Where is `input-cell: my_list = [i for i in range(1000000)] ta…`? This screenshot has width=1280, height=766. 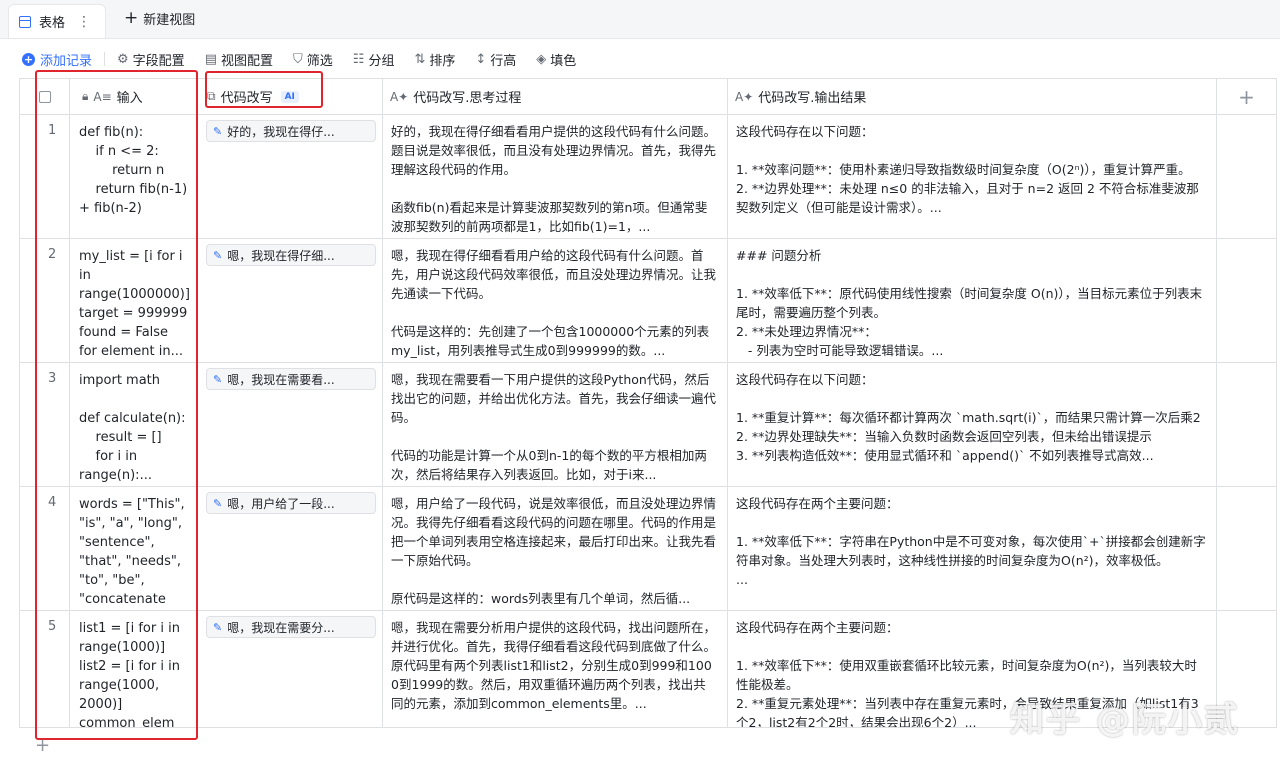
input-cell: my_list = [i for i in range(1000000)] ta… is located at coordinates (133, 300).